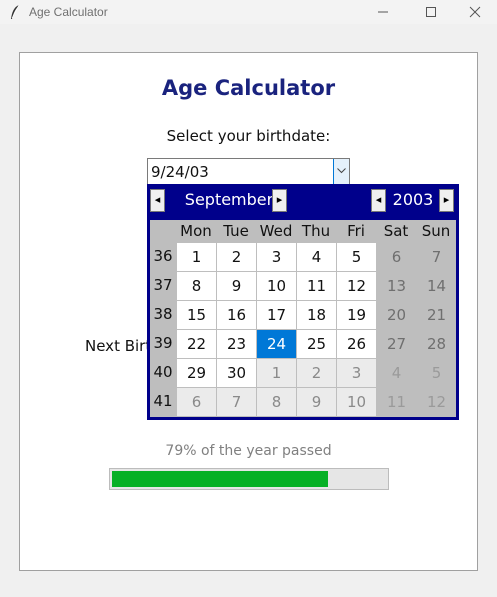 The height and width of the screenshot is (597, 497). I want to click on next-month-button: ▸, so click(279, 200).